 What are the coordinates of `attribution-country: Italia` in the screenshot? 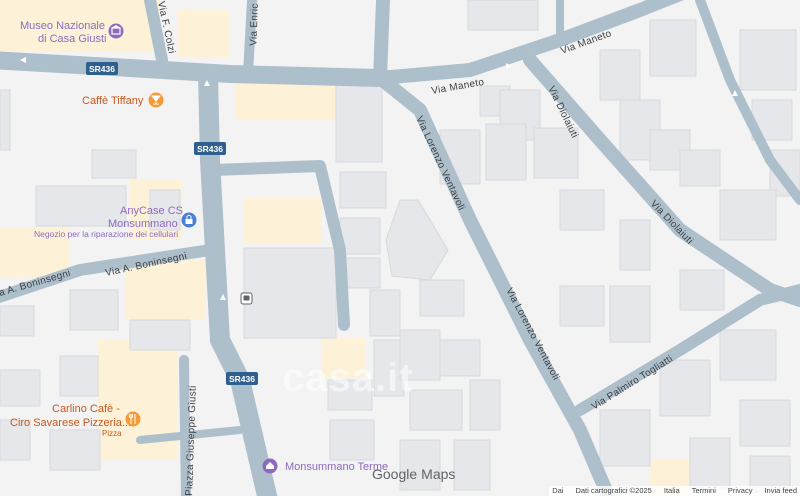 It's located at (672, 491).